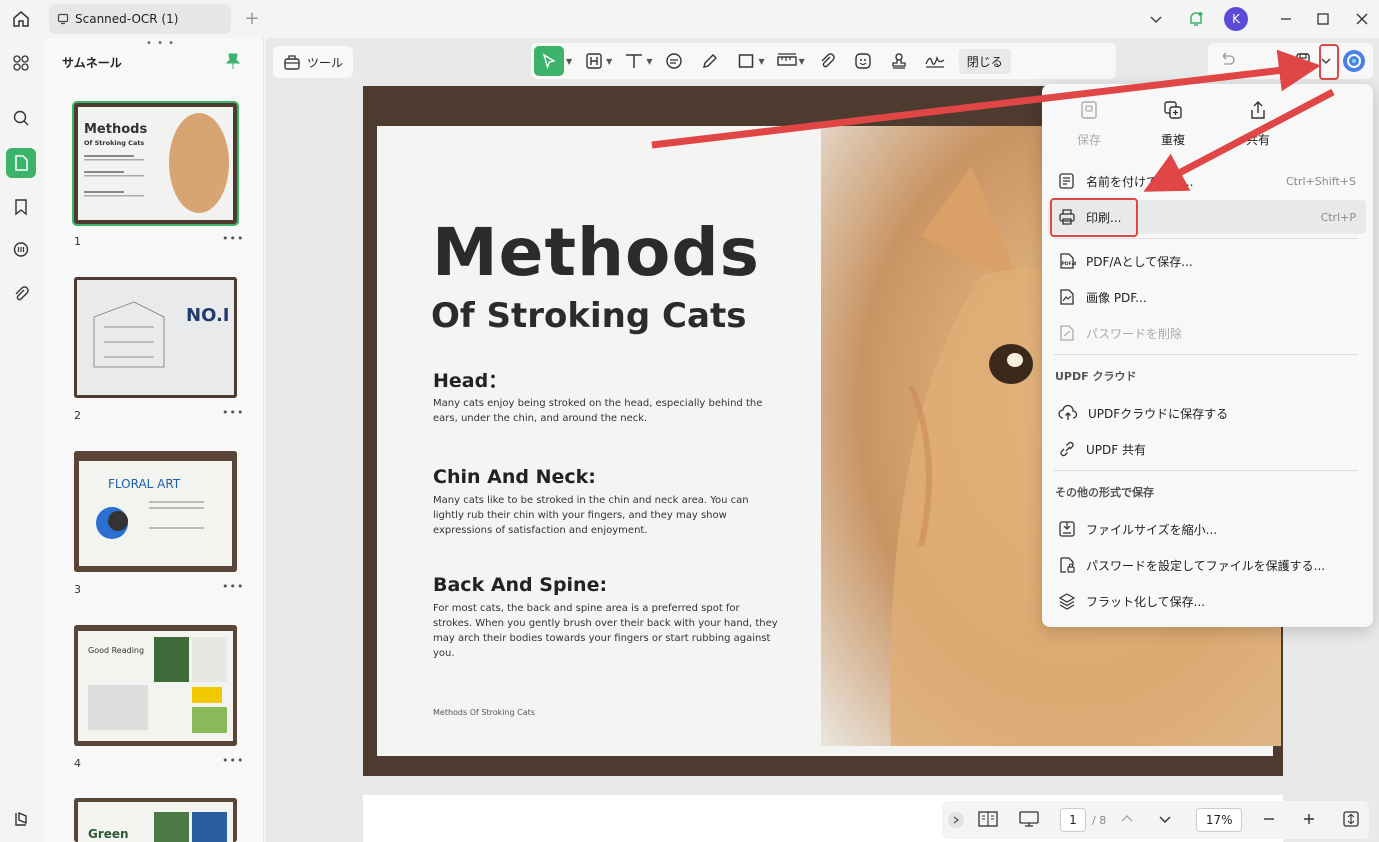  I want to click on stamp-tool, so click(899, 61).